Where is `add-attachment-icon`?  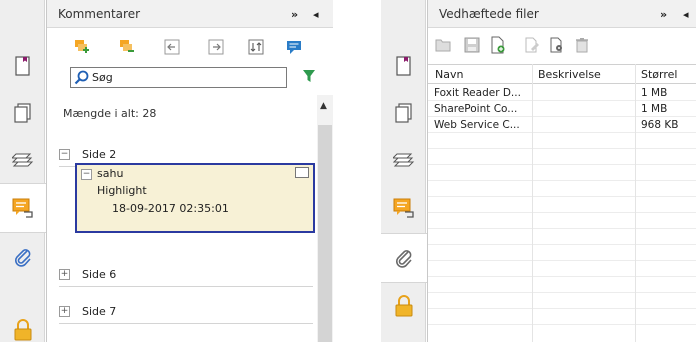
add-attachment-icon is located at coordinates (498, 45).